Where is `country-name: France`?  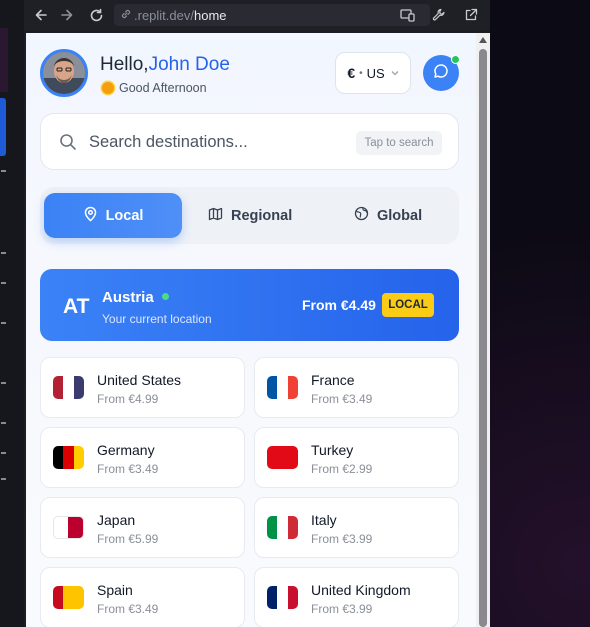
country-name: France is located at coordinates (333, 380).